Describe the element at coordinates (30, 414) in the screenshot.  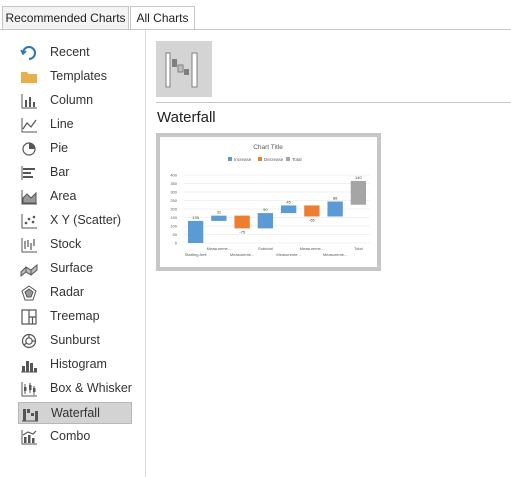
I see `waterfall-chart-icon` at that location.